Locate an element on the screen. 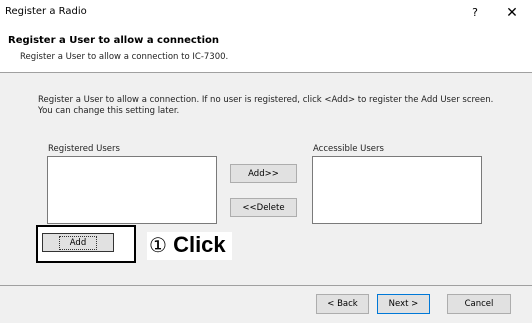 This screenshot has height=323, width=532. add-user-button: Add is located at coordinates (78, 242).